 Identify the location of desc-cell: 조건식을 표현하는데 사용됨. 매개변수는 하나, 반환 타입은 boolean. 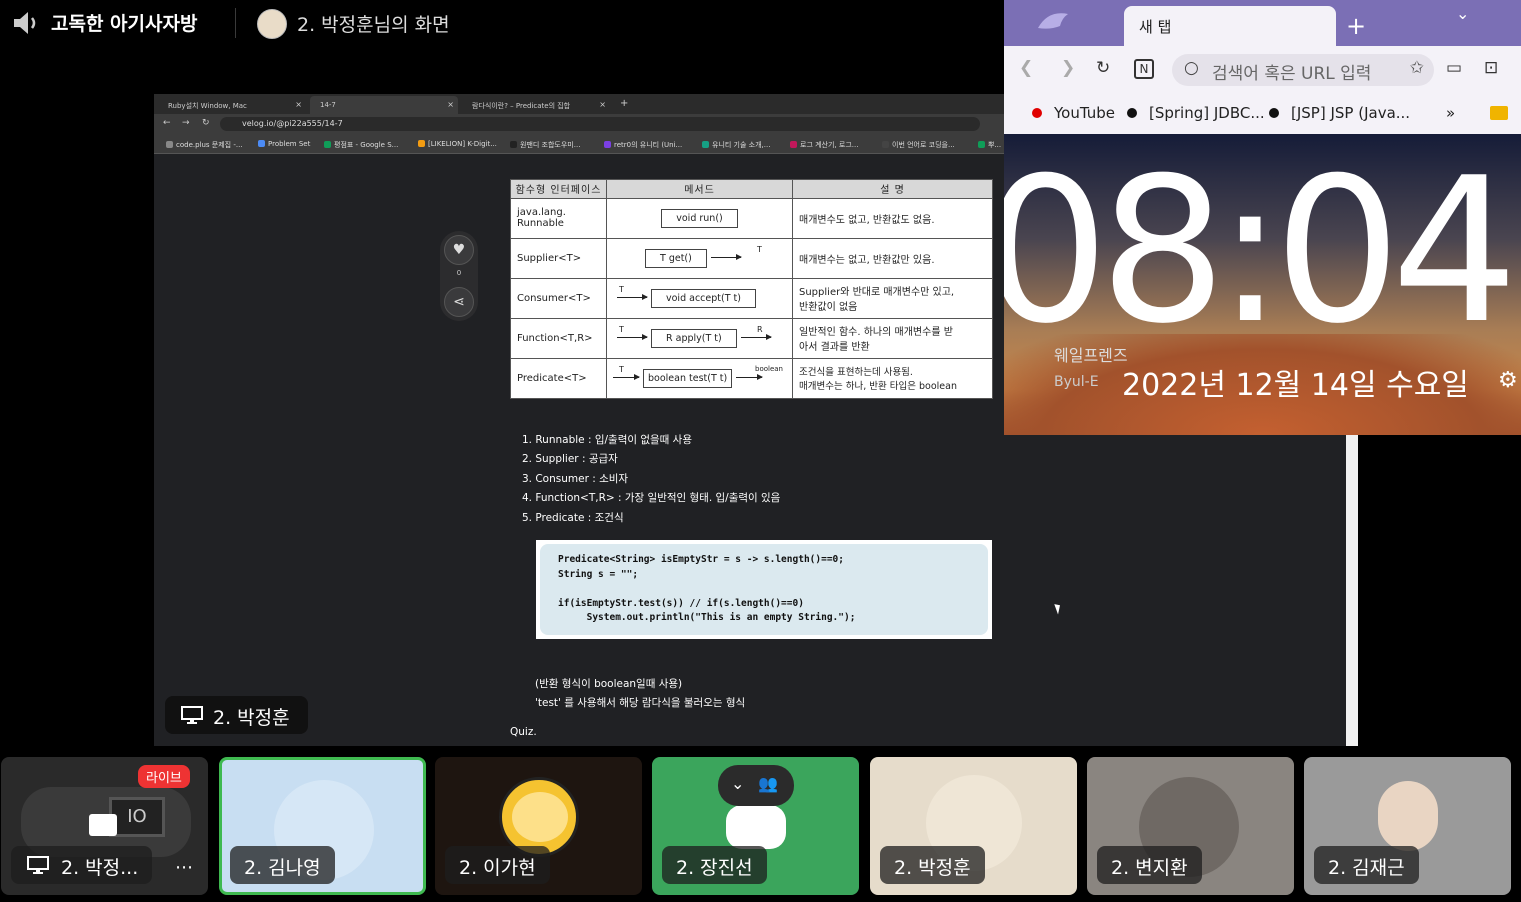
(892, 378).